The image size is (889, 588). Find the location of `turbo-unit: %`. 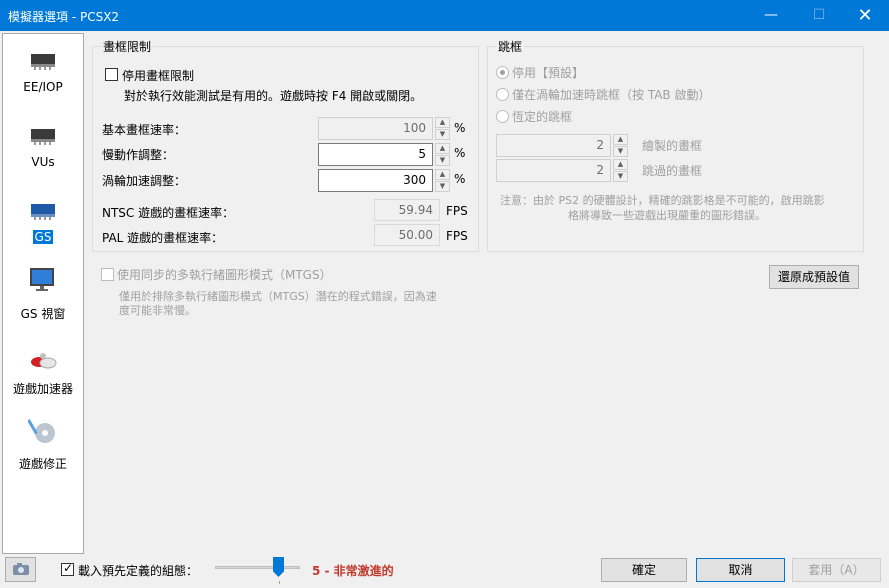

turbo-unit: % is located at coordinates (460, 179).